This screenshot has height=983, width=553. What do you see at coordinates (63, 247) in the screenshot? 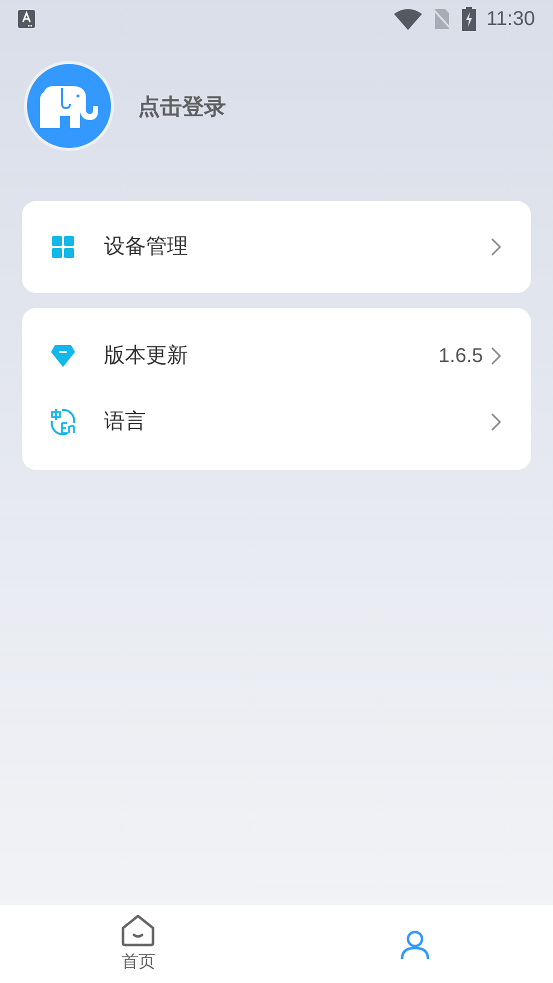
I see `grid-icon` at bounding box center [63, 247].